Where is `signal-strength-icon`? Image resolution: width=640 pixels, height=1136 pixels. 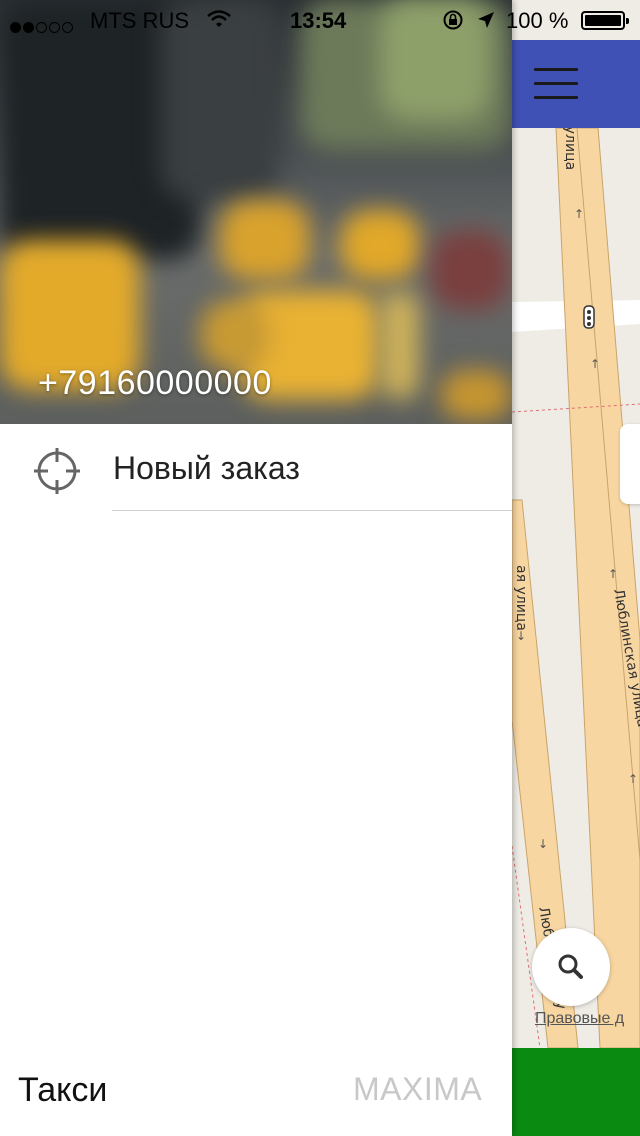
signal-strength-icon is located at coordinates (42, 26).